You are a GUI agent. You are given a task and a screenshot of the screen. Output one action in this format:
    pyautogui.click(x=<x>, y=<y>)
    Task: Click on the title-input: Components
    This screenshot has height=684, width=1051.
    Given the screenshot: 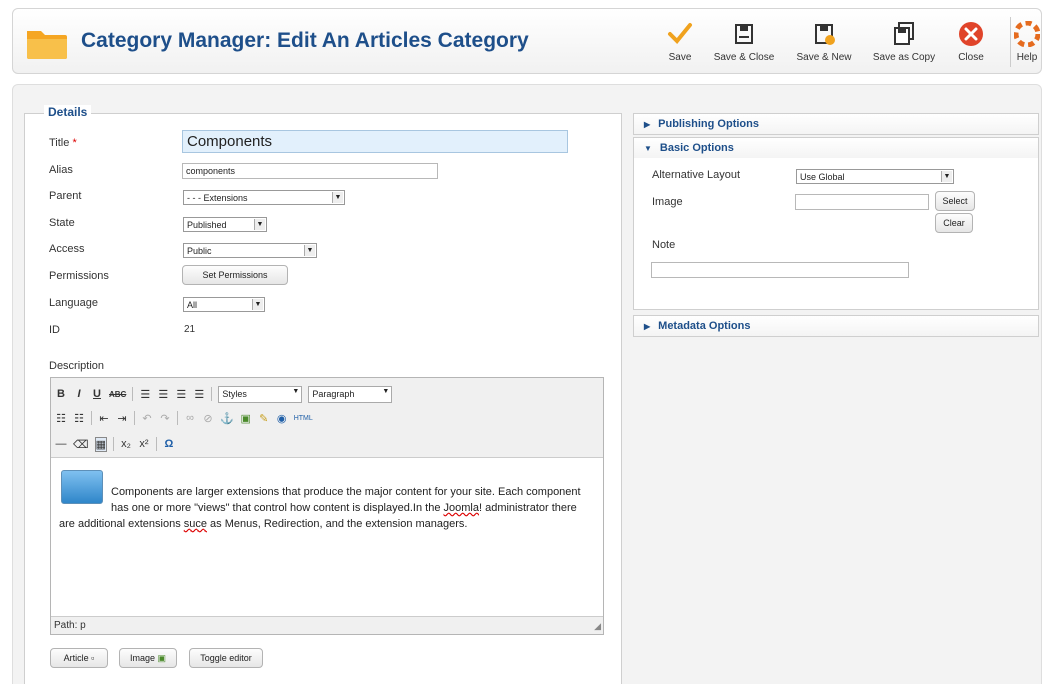 What is the action you would take?
    pyautogui.click(x=375, y=141)
    